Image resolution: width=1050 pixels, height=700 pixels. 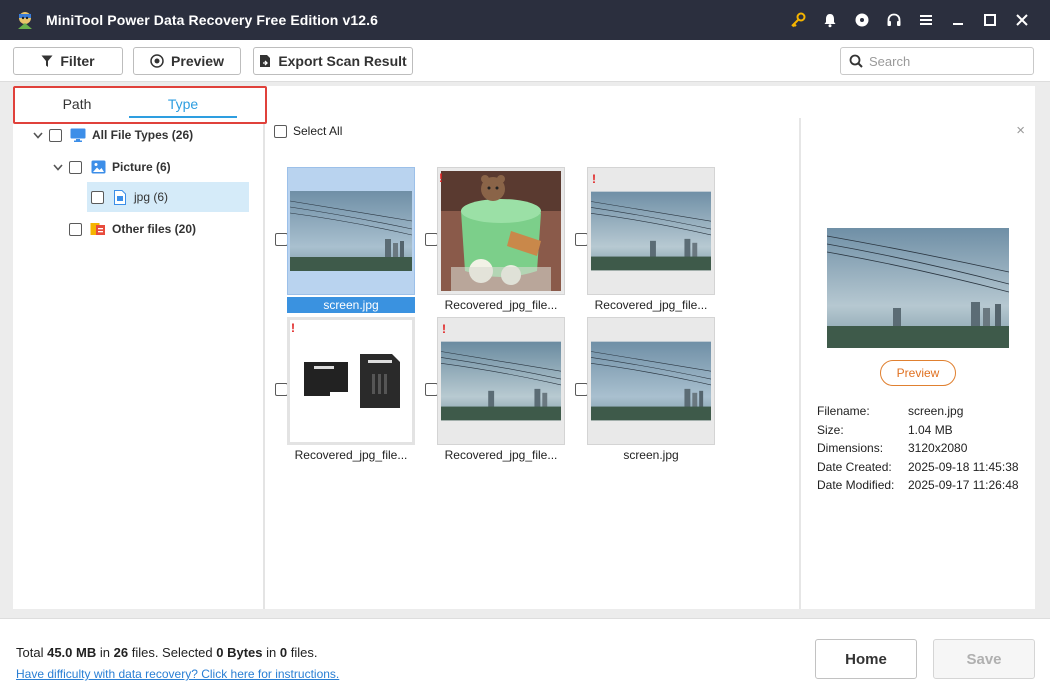 What do you see at coordinates (885, 430) in the screenshot?
I see `property-row: Size: 1.04 MB` at bounding box center [885, 430].